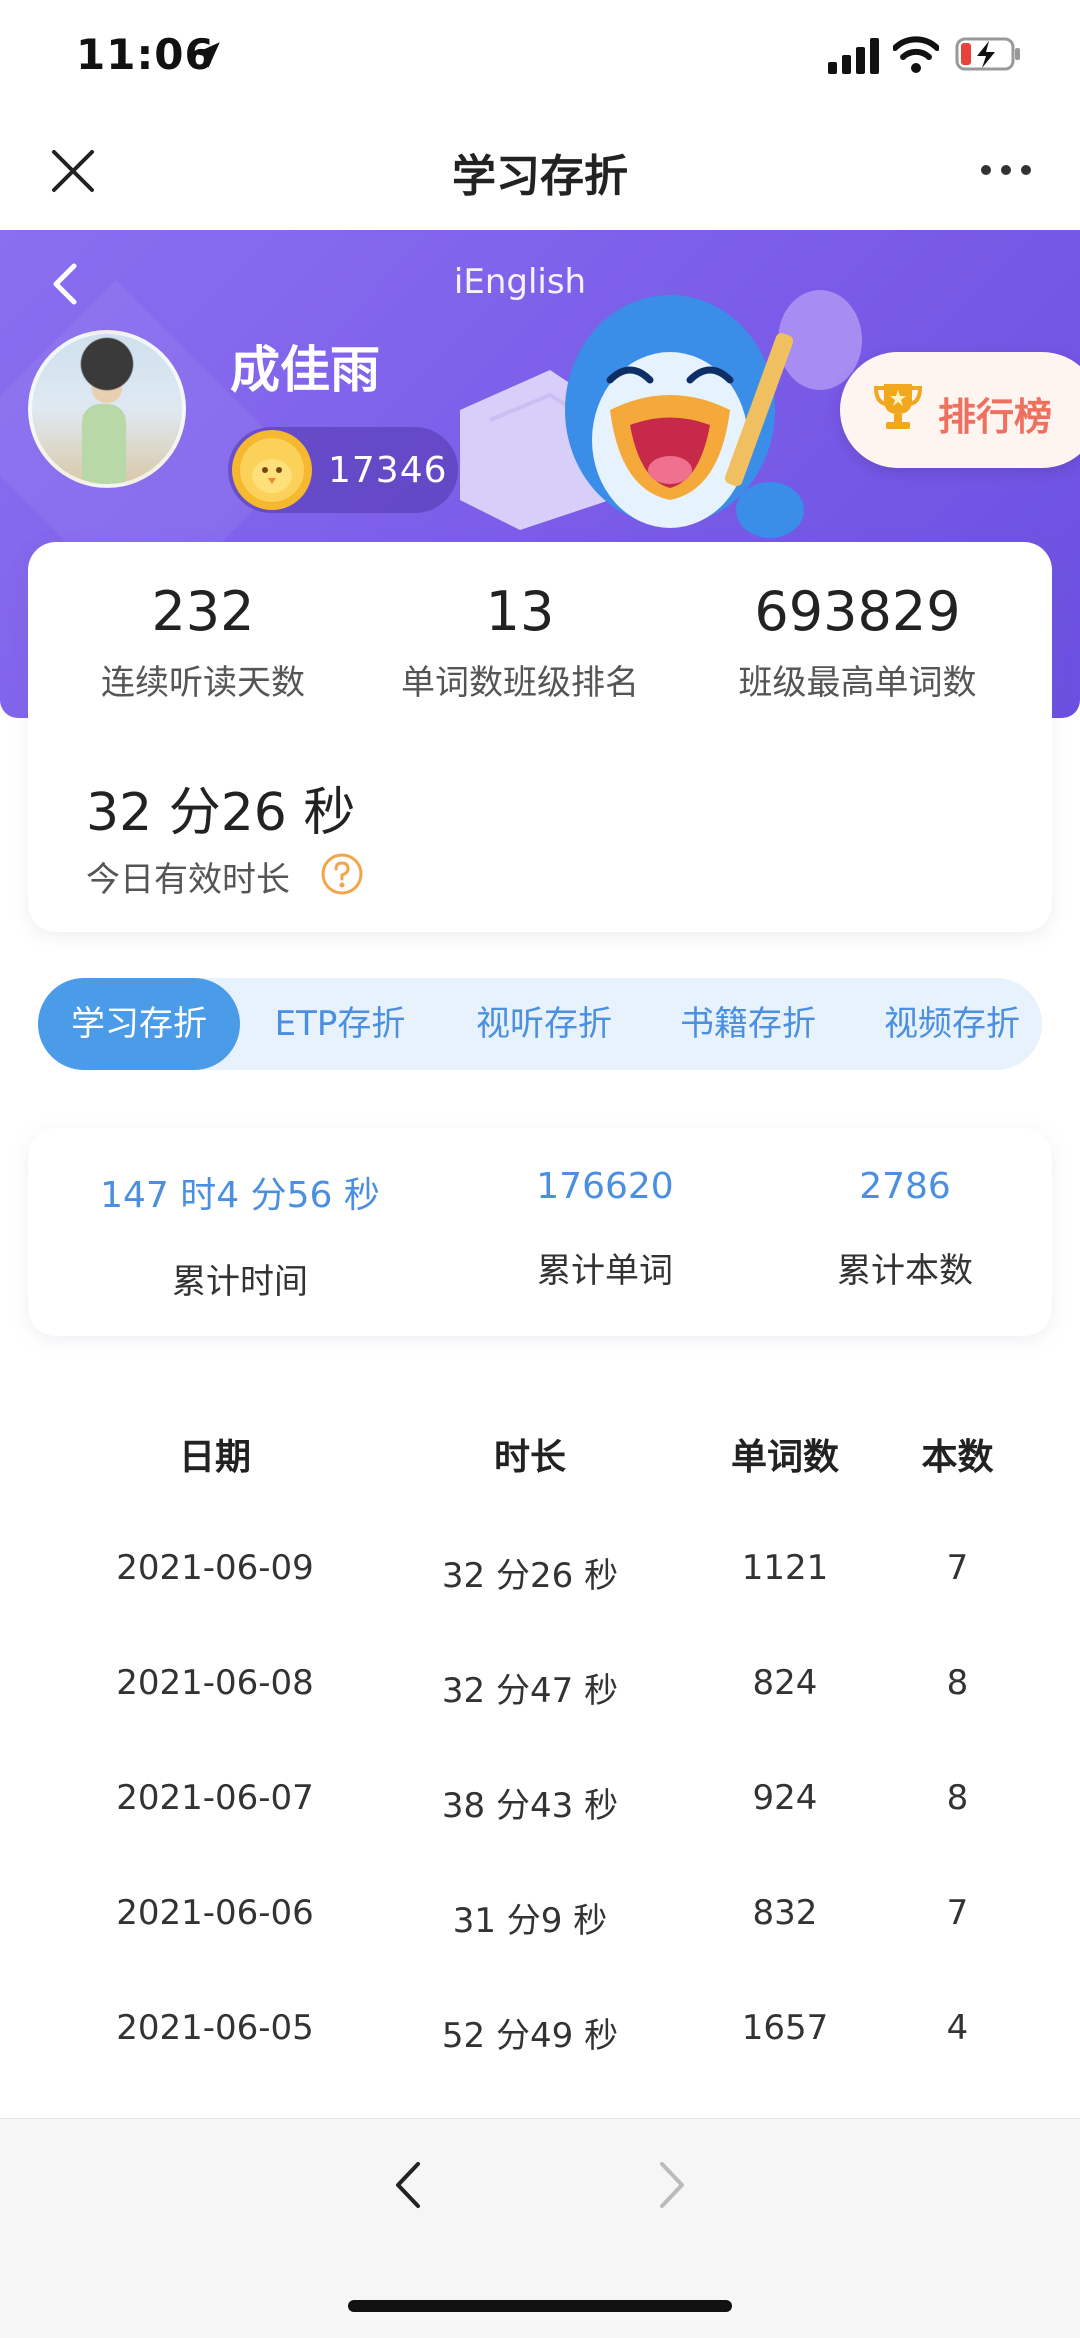 The height and width of the screenshot is (2338, 1080). Describe the element at coordinates (529, 1457) in the screenshot. I see `column-header-duration: 时长` at that location.